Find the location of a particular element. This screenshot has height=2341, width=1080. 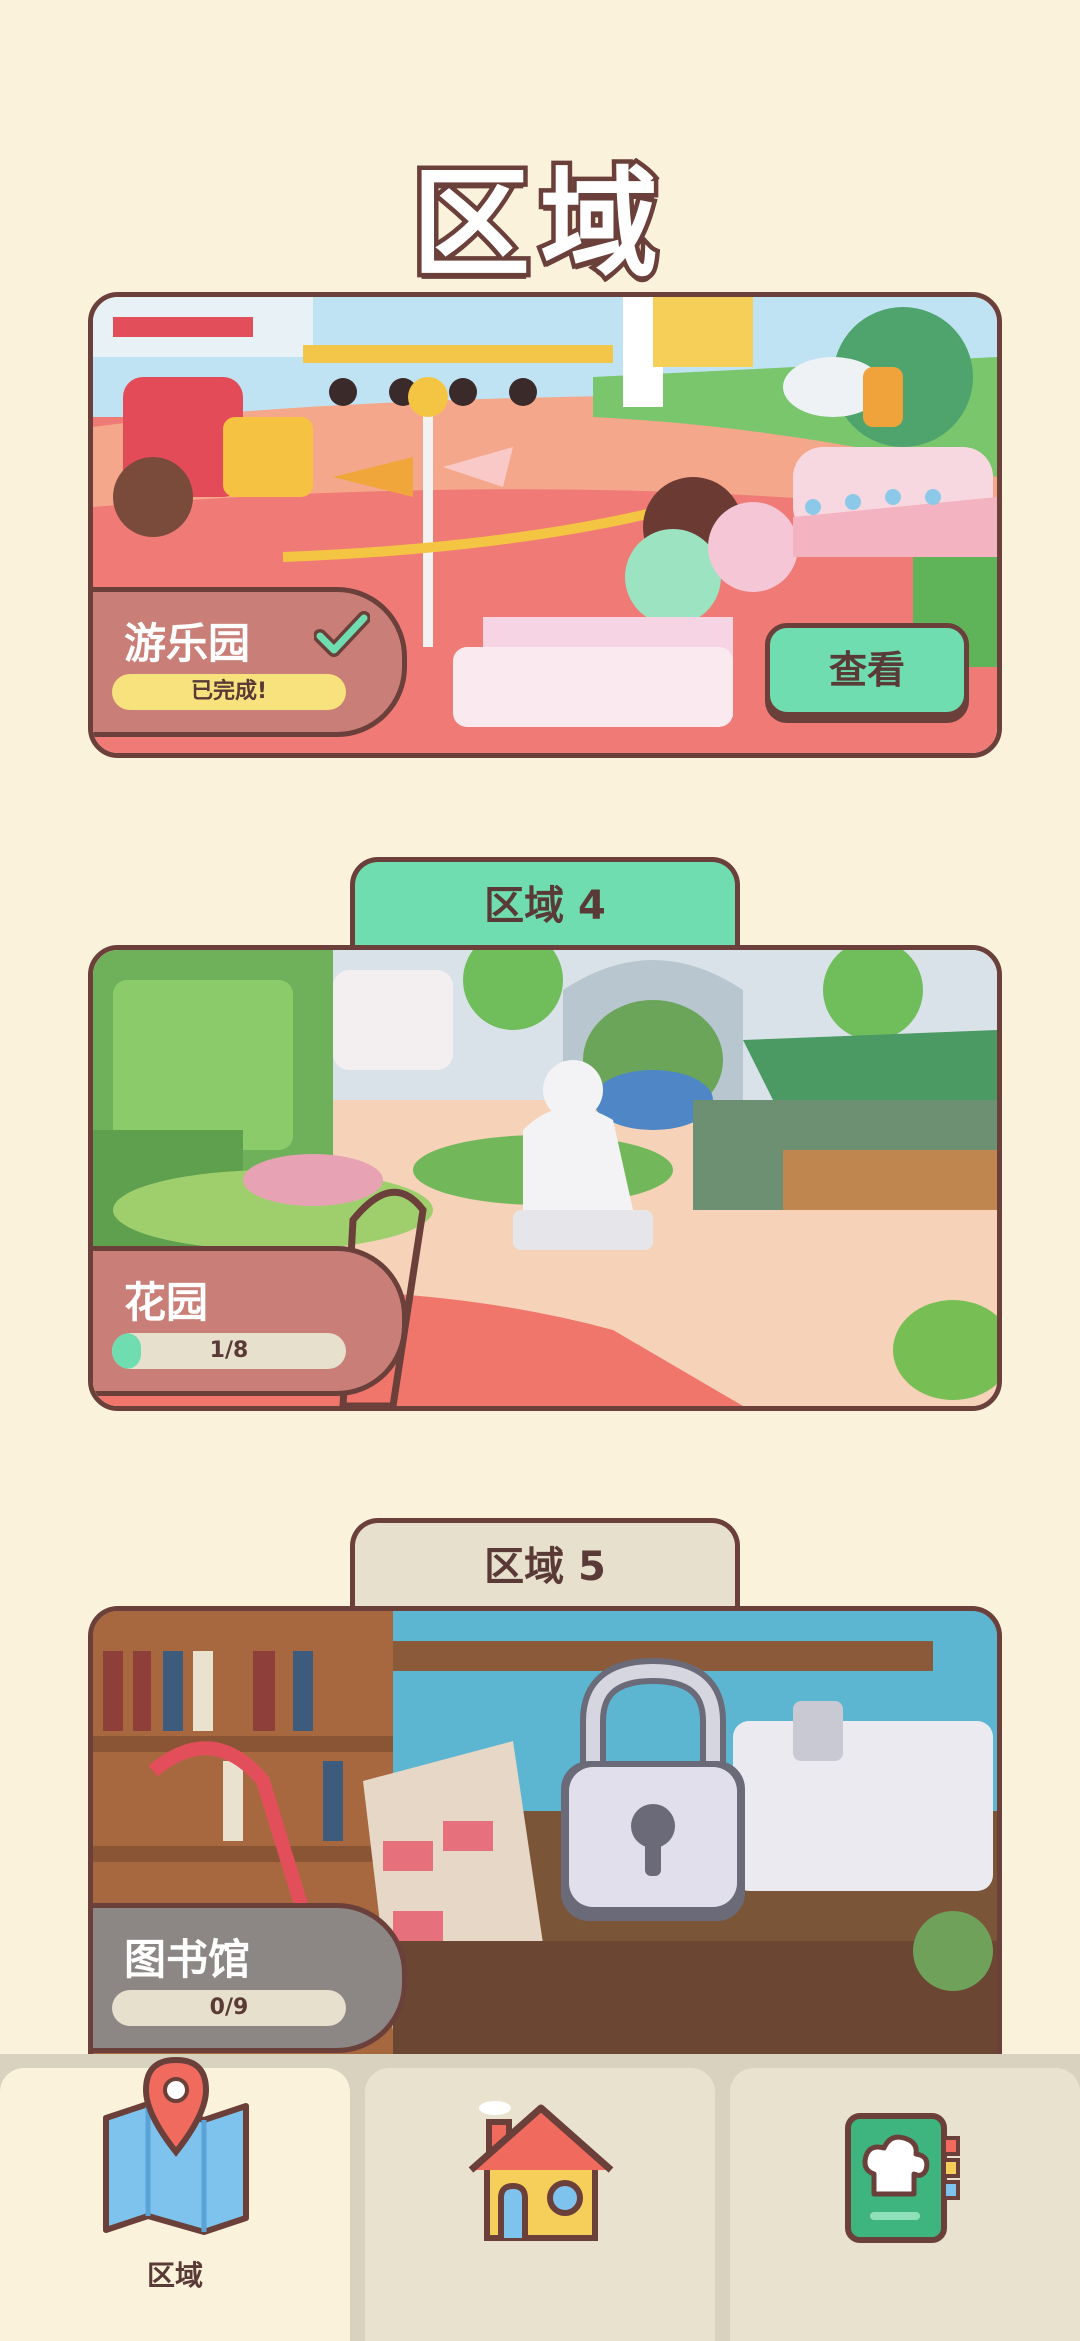

progress-text: 0/9 is located at coordinates (229, 2007).